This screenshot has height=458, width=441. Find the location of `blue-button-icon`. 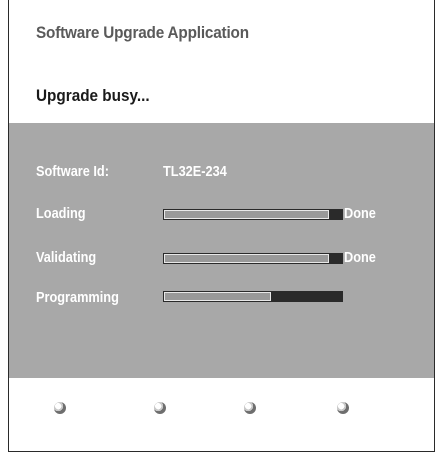

blue-button-icon is located at coordinates (343, 408).